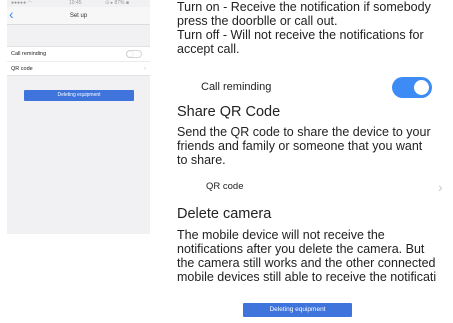 This screenshot has width=453, height=323. What do you see at coordinates (78, 68) in the screenshot?
I see `qr-code-row: QR code ›` at bounding box center [78, 68].